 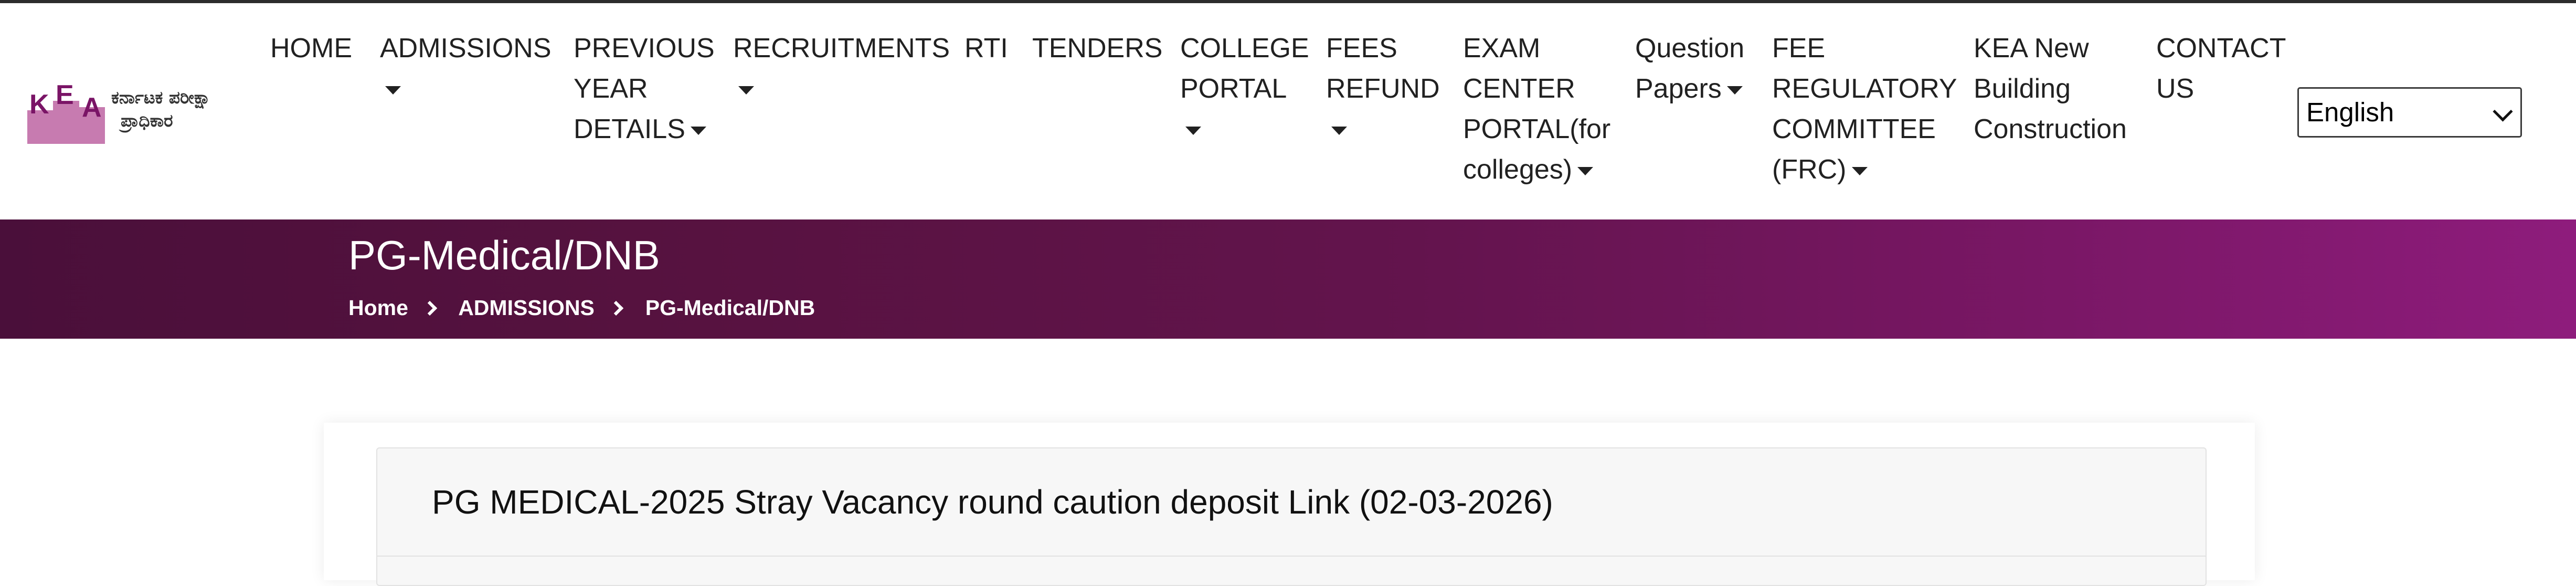 I want to click on breadcrumb: Home ADMISSIONS PG-Medical/DNB, so click(x=581, y=307).